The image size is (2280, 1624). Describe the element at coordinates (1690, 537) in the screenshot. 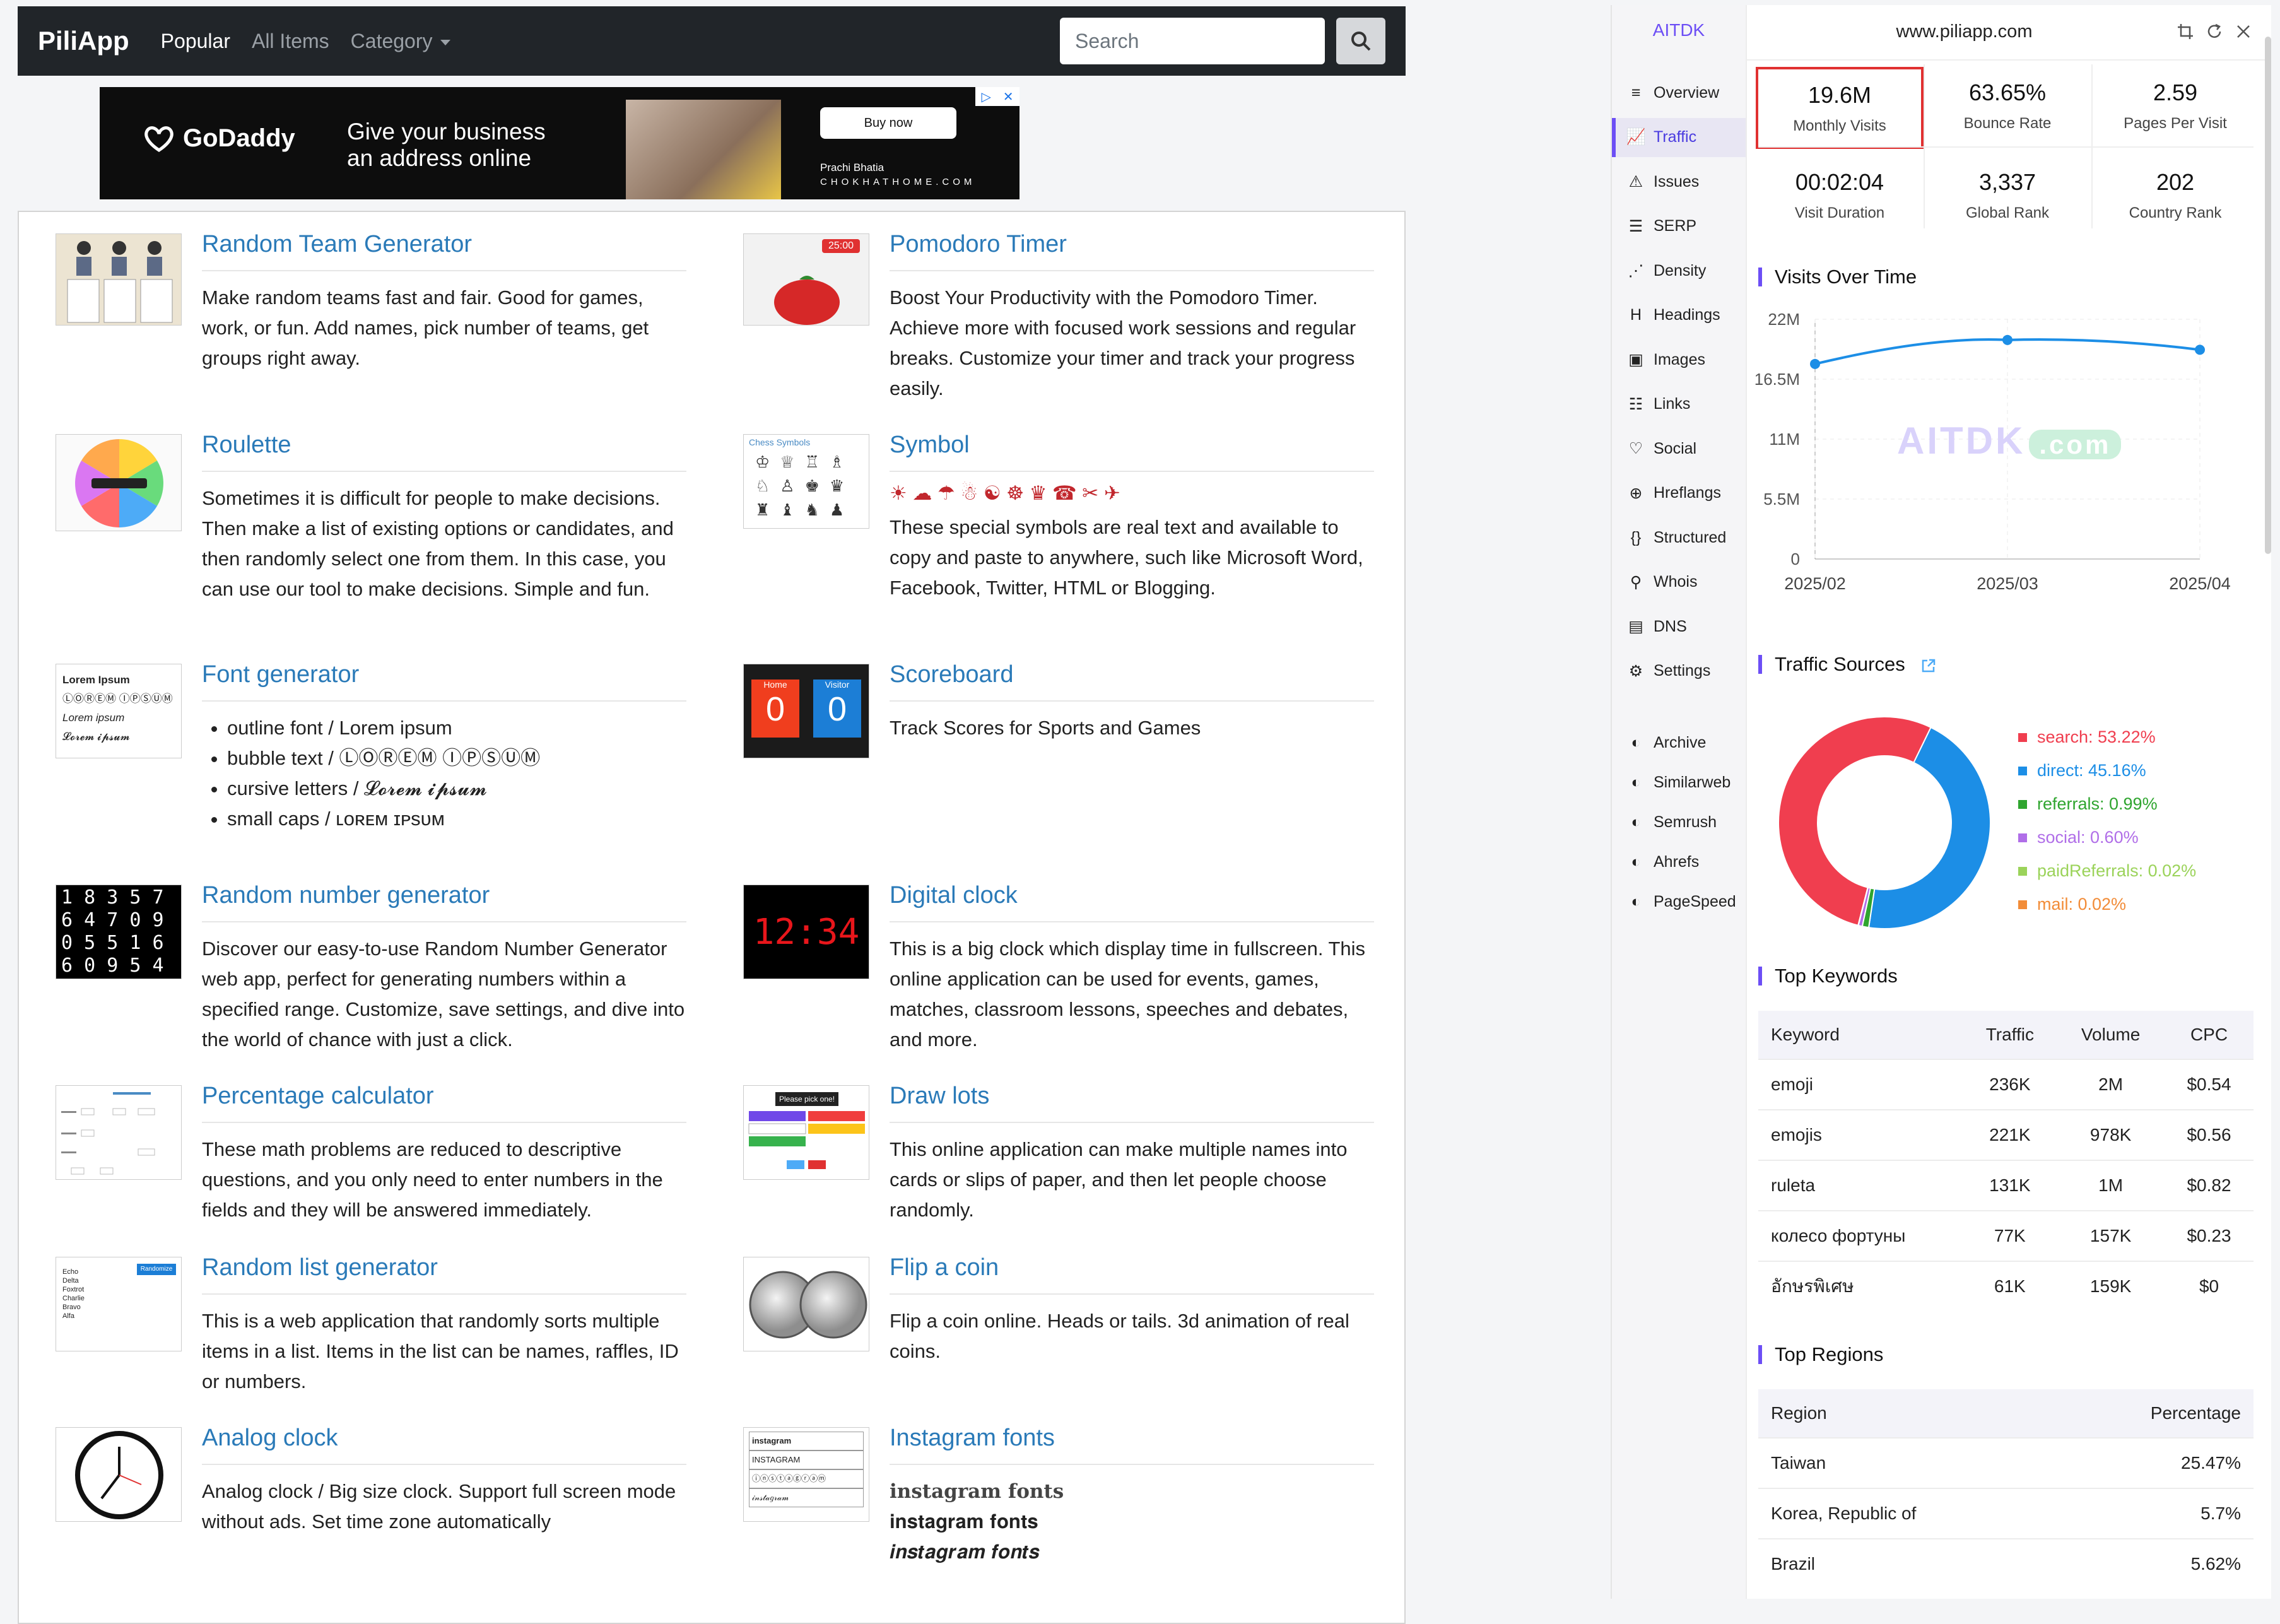

I see `sidebar-item-label: Structured` at that location.